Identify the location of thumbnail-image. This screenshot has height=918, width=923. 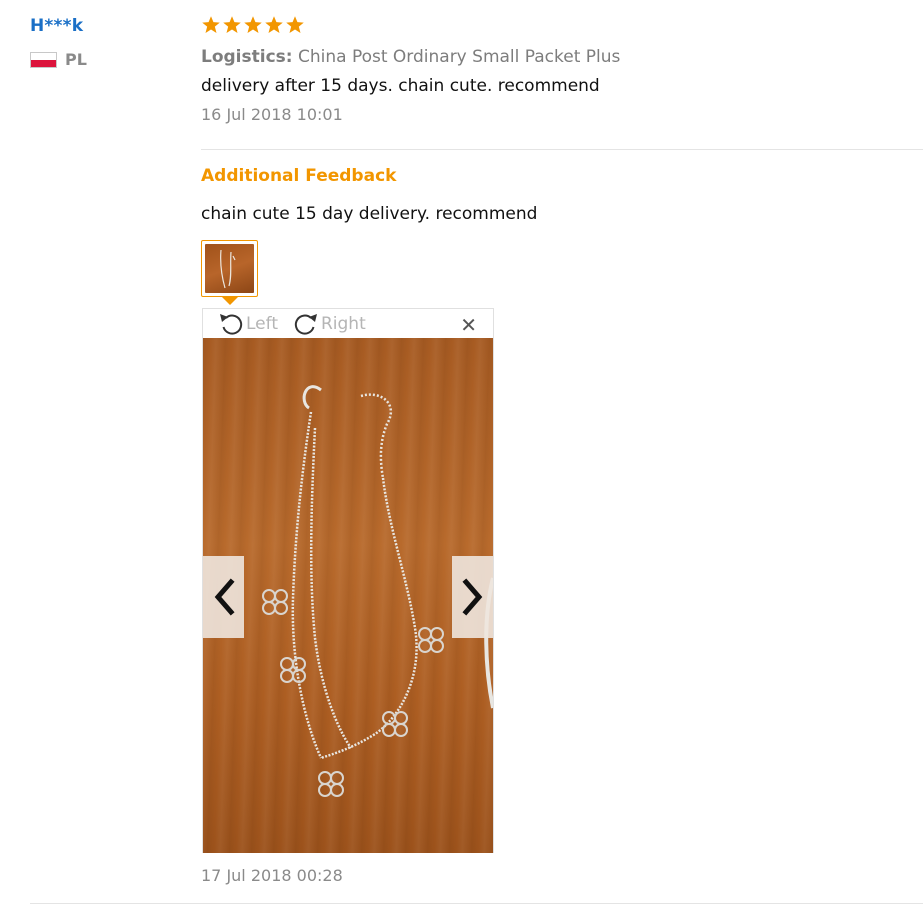
(229, 268).